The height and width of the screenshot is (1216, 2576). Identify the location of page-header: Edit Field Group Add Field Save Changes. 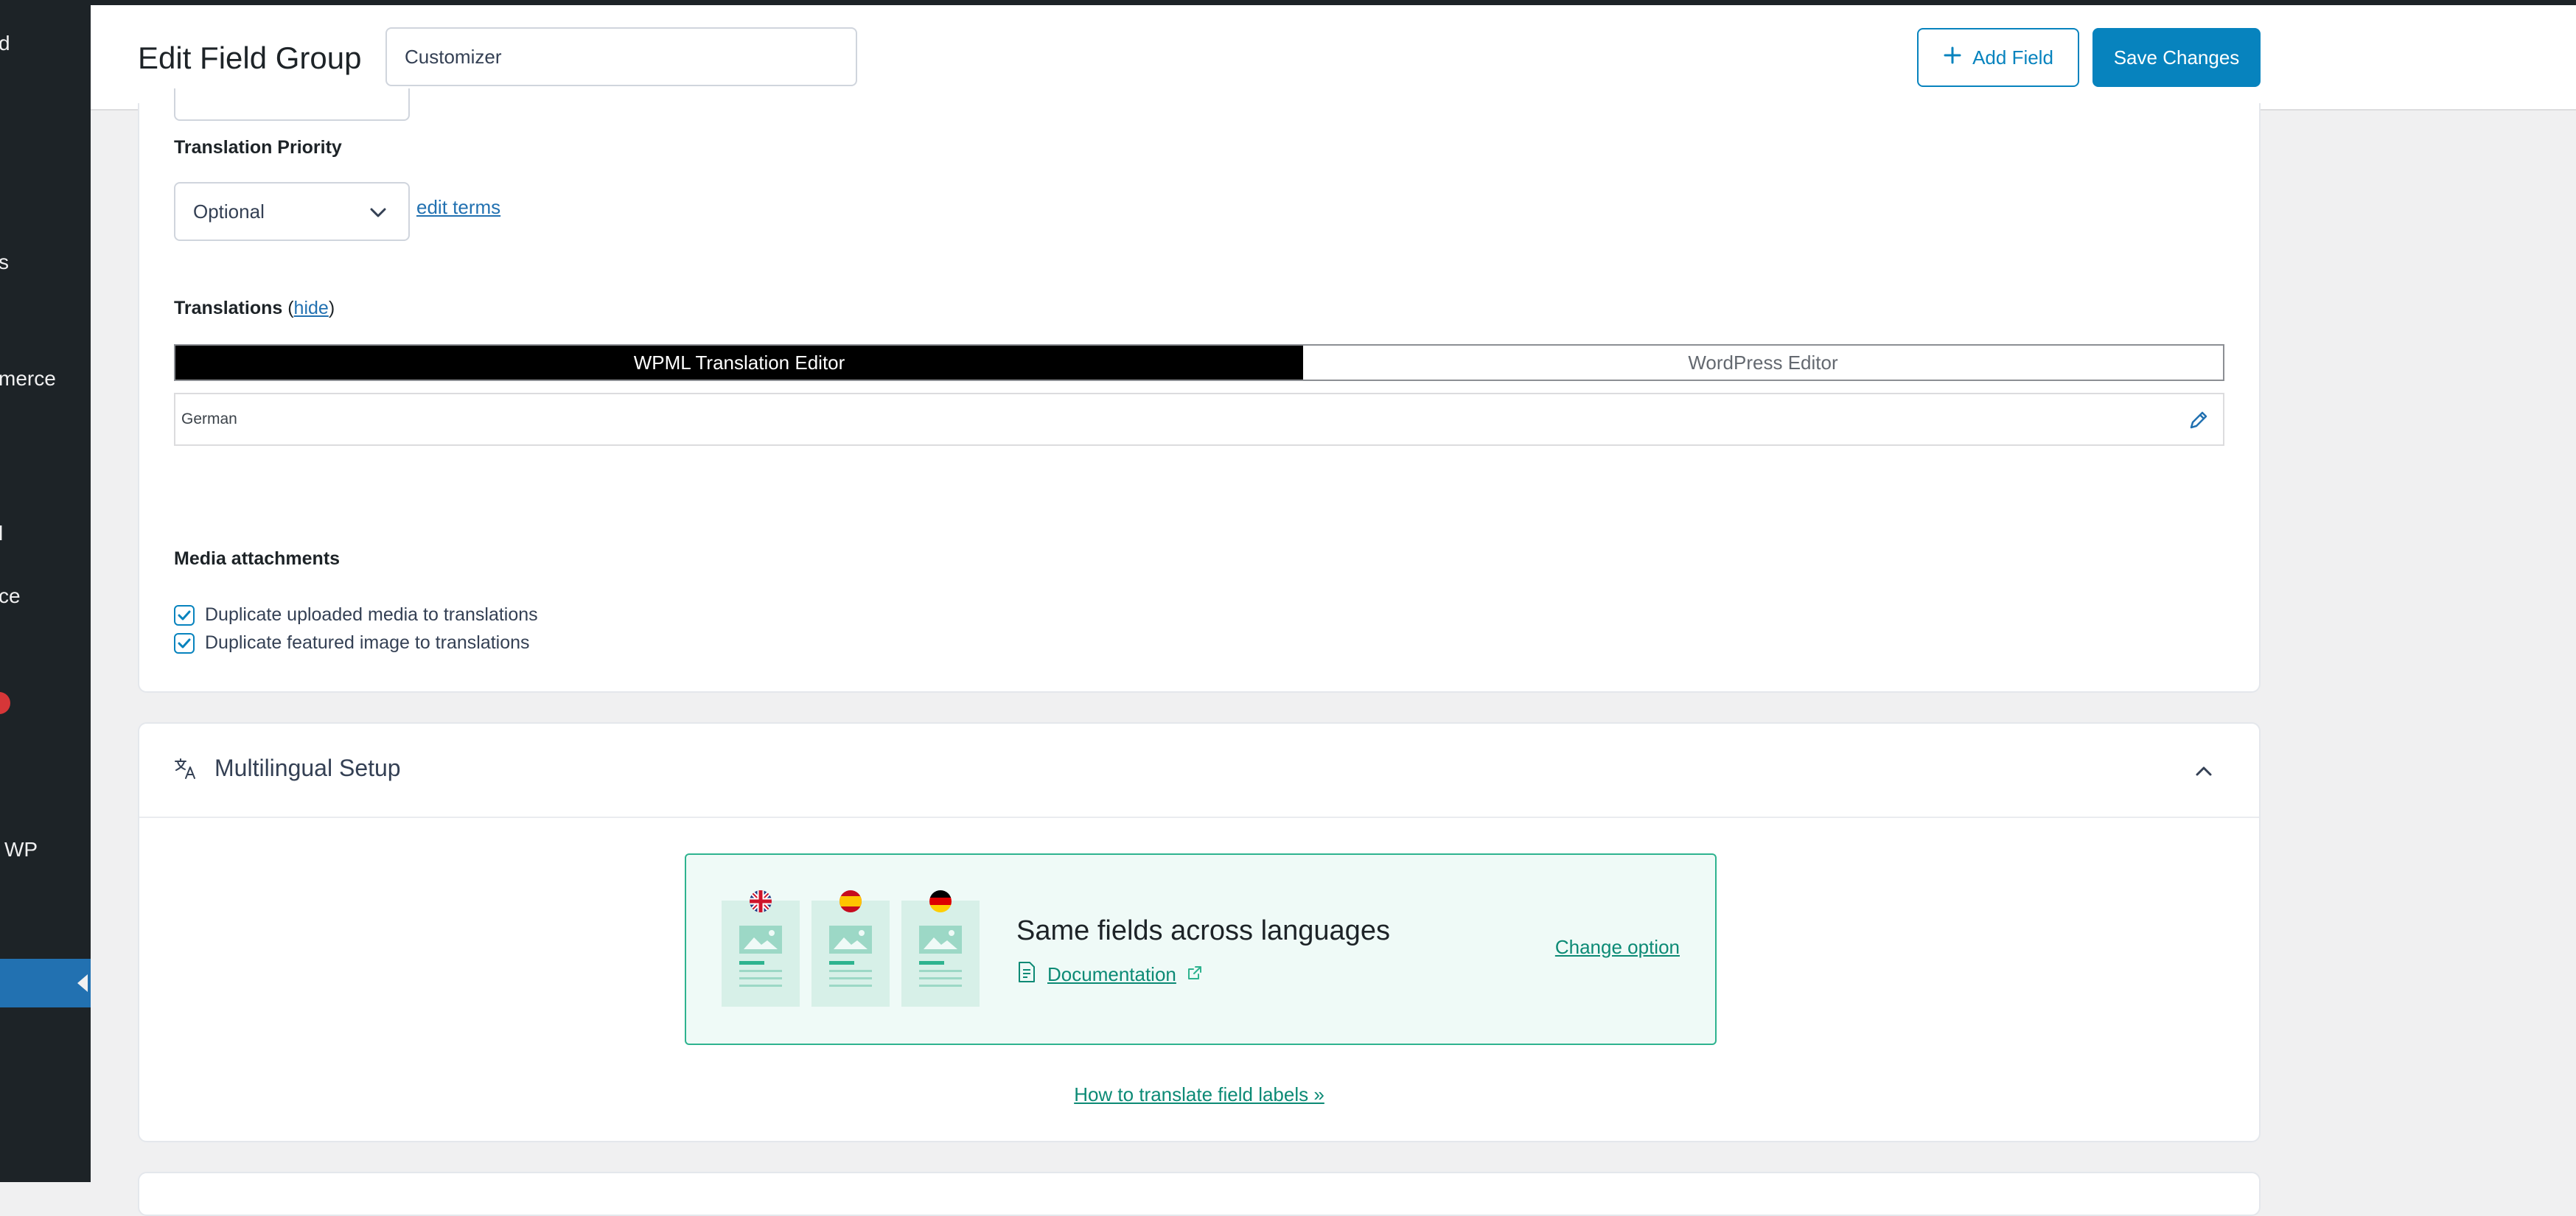
(1333, 58).